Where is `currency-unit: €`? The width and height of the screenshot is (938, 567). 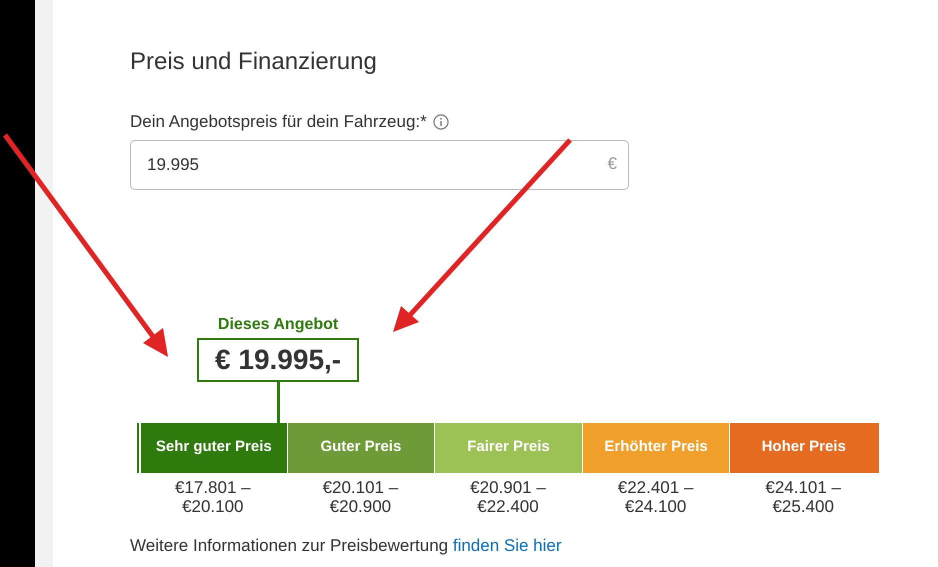
currency-unit: € is located at coordinates (612, 164).